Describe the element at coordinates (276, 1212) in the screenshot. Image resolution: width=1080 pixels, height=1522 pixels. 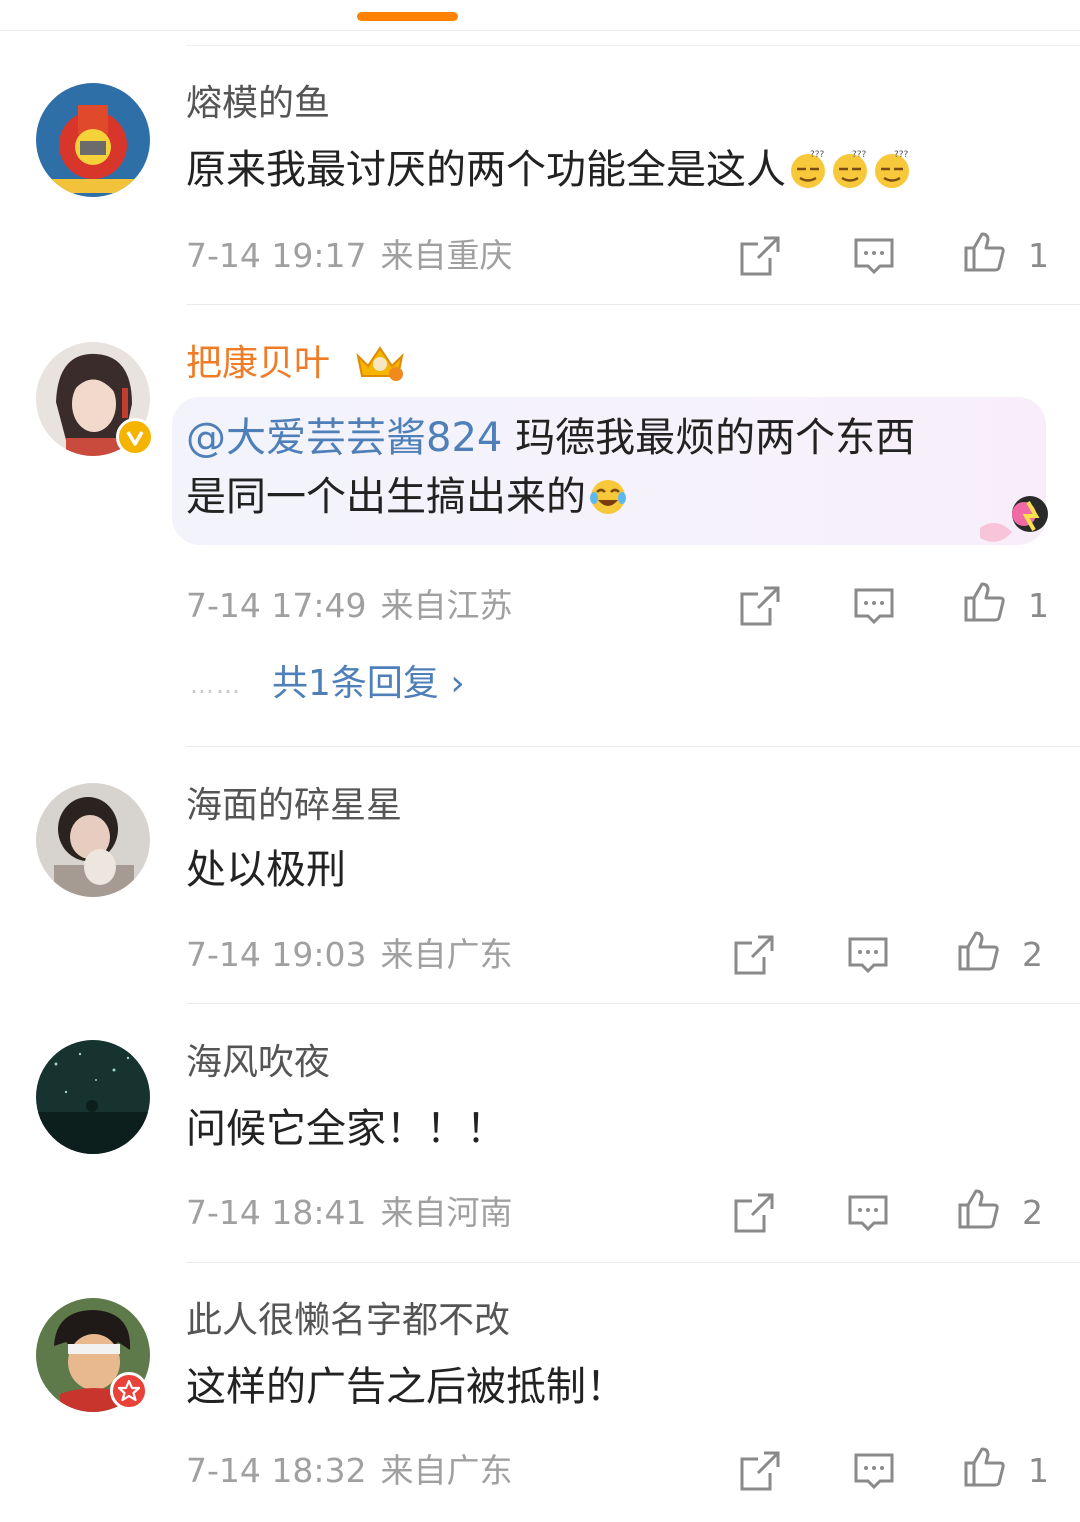
I see `comment-time: 7-14 18:41` at that location.